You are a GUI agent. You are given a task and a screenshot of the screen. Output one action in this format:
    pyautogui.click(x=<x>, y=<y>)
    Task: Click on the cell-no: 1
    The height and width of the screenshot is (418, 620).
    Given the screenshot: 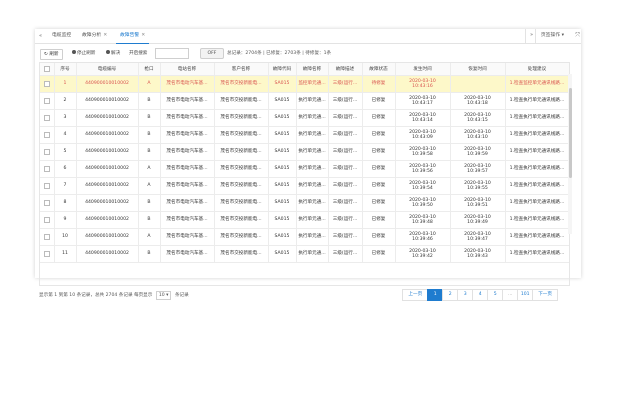 What is the action you would take?
    pyautogui.click(x=65, y=84)
    